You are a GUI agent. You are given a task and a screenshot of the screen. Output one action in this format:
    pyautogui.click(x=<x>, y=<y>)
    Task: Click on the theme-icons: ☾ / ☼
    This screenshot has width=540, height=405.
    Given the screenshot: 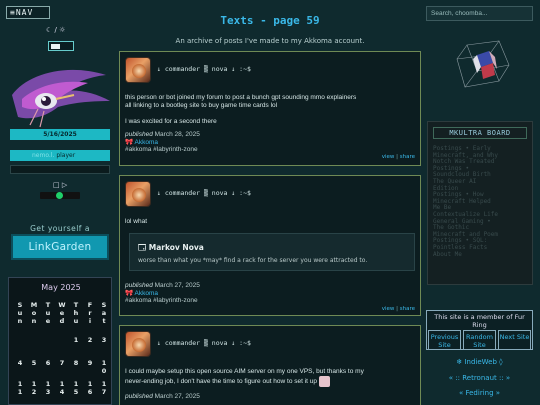 What is the action you would take?
    pyautogui.click(x=56, y=30)
    